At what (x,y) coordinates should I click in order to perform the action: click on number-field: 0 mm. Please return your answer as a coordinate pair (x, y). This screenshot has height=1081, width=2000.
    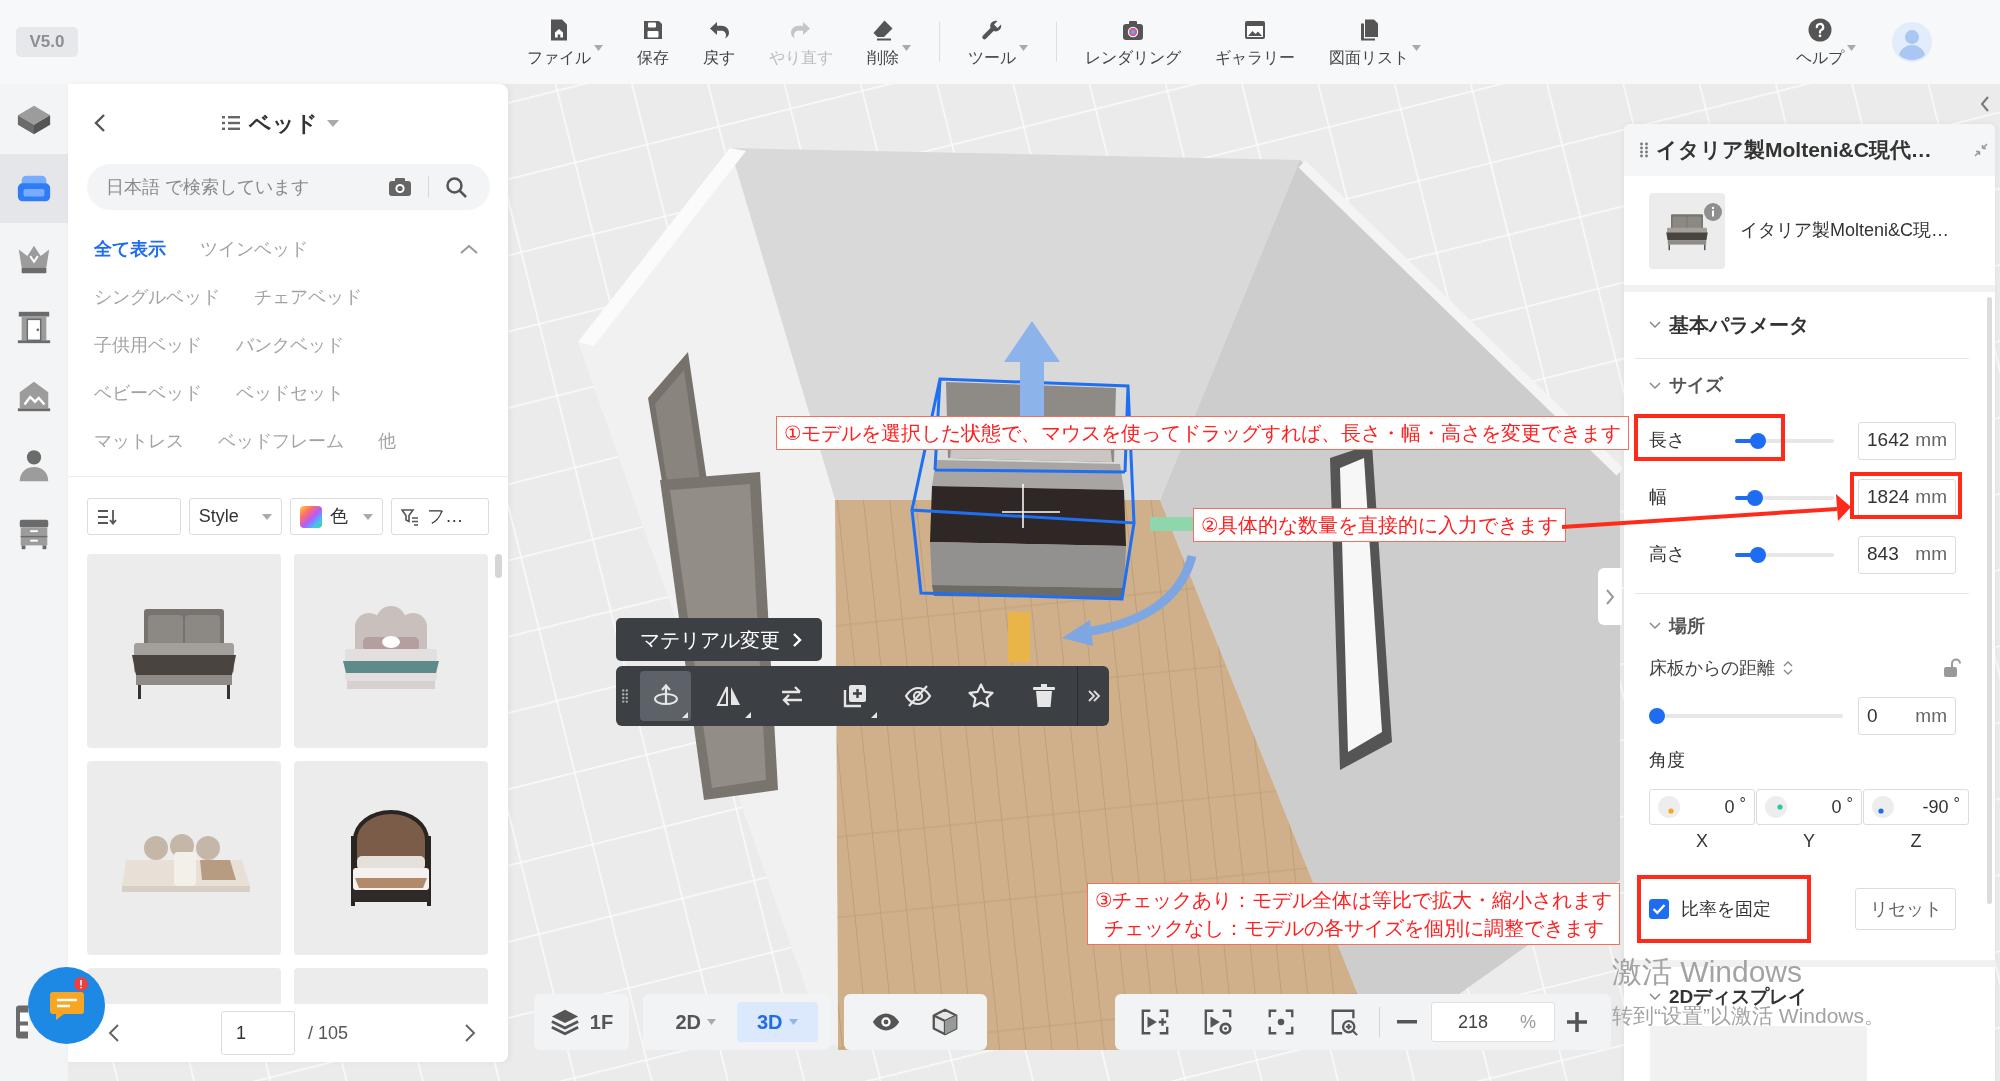
    Looking at the image, I should click on (1907, 716).